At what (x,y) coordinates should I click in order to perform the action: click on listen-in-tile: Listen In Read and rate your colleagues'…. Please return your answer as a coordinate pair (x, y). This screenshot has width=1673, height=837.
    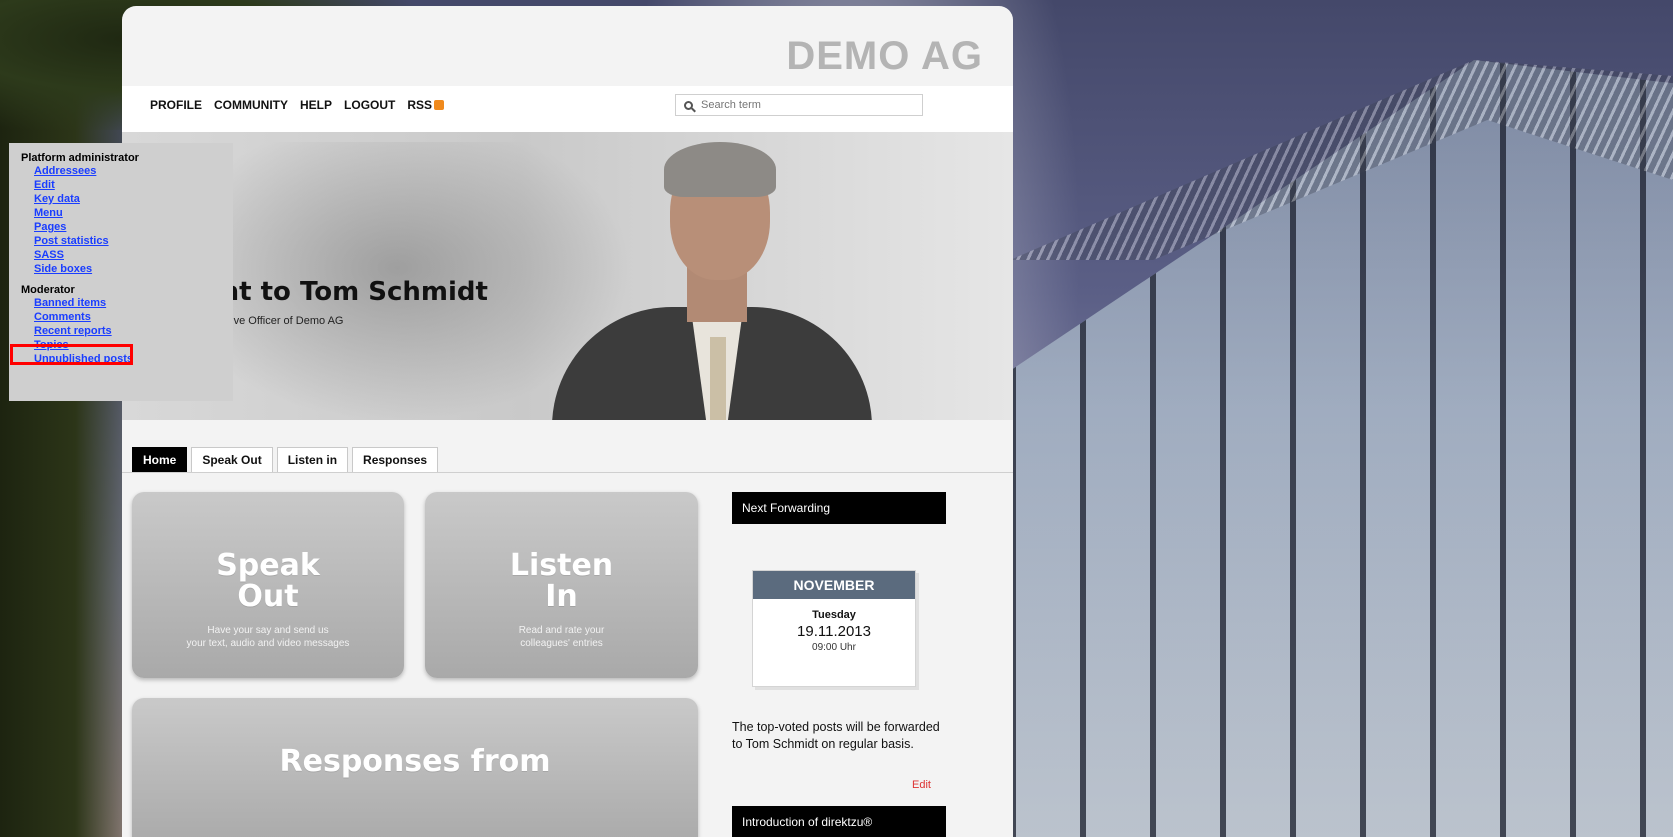
    Looking at the image, I should click on (561, 585).